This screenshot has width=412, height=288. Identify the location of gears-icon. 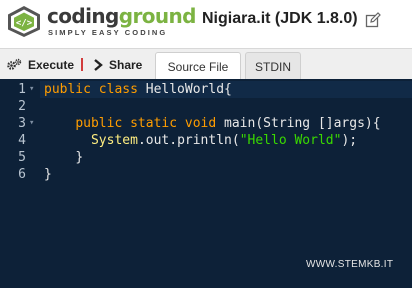
(14, 64).